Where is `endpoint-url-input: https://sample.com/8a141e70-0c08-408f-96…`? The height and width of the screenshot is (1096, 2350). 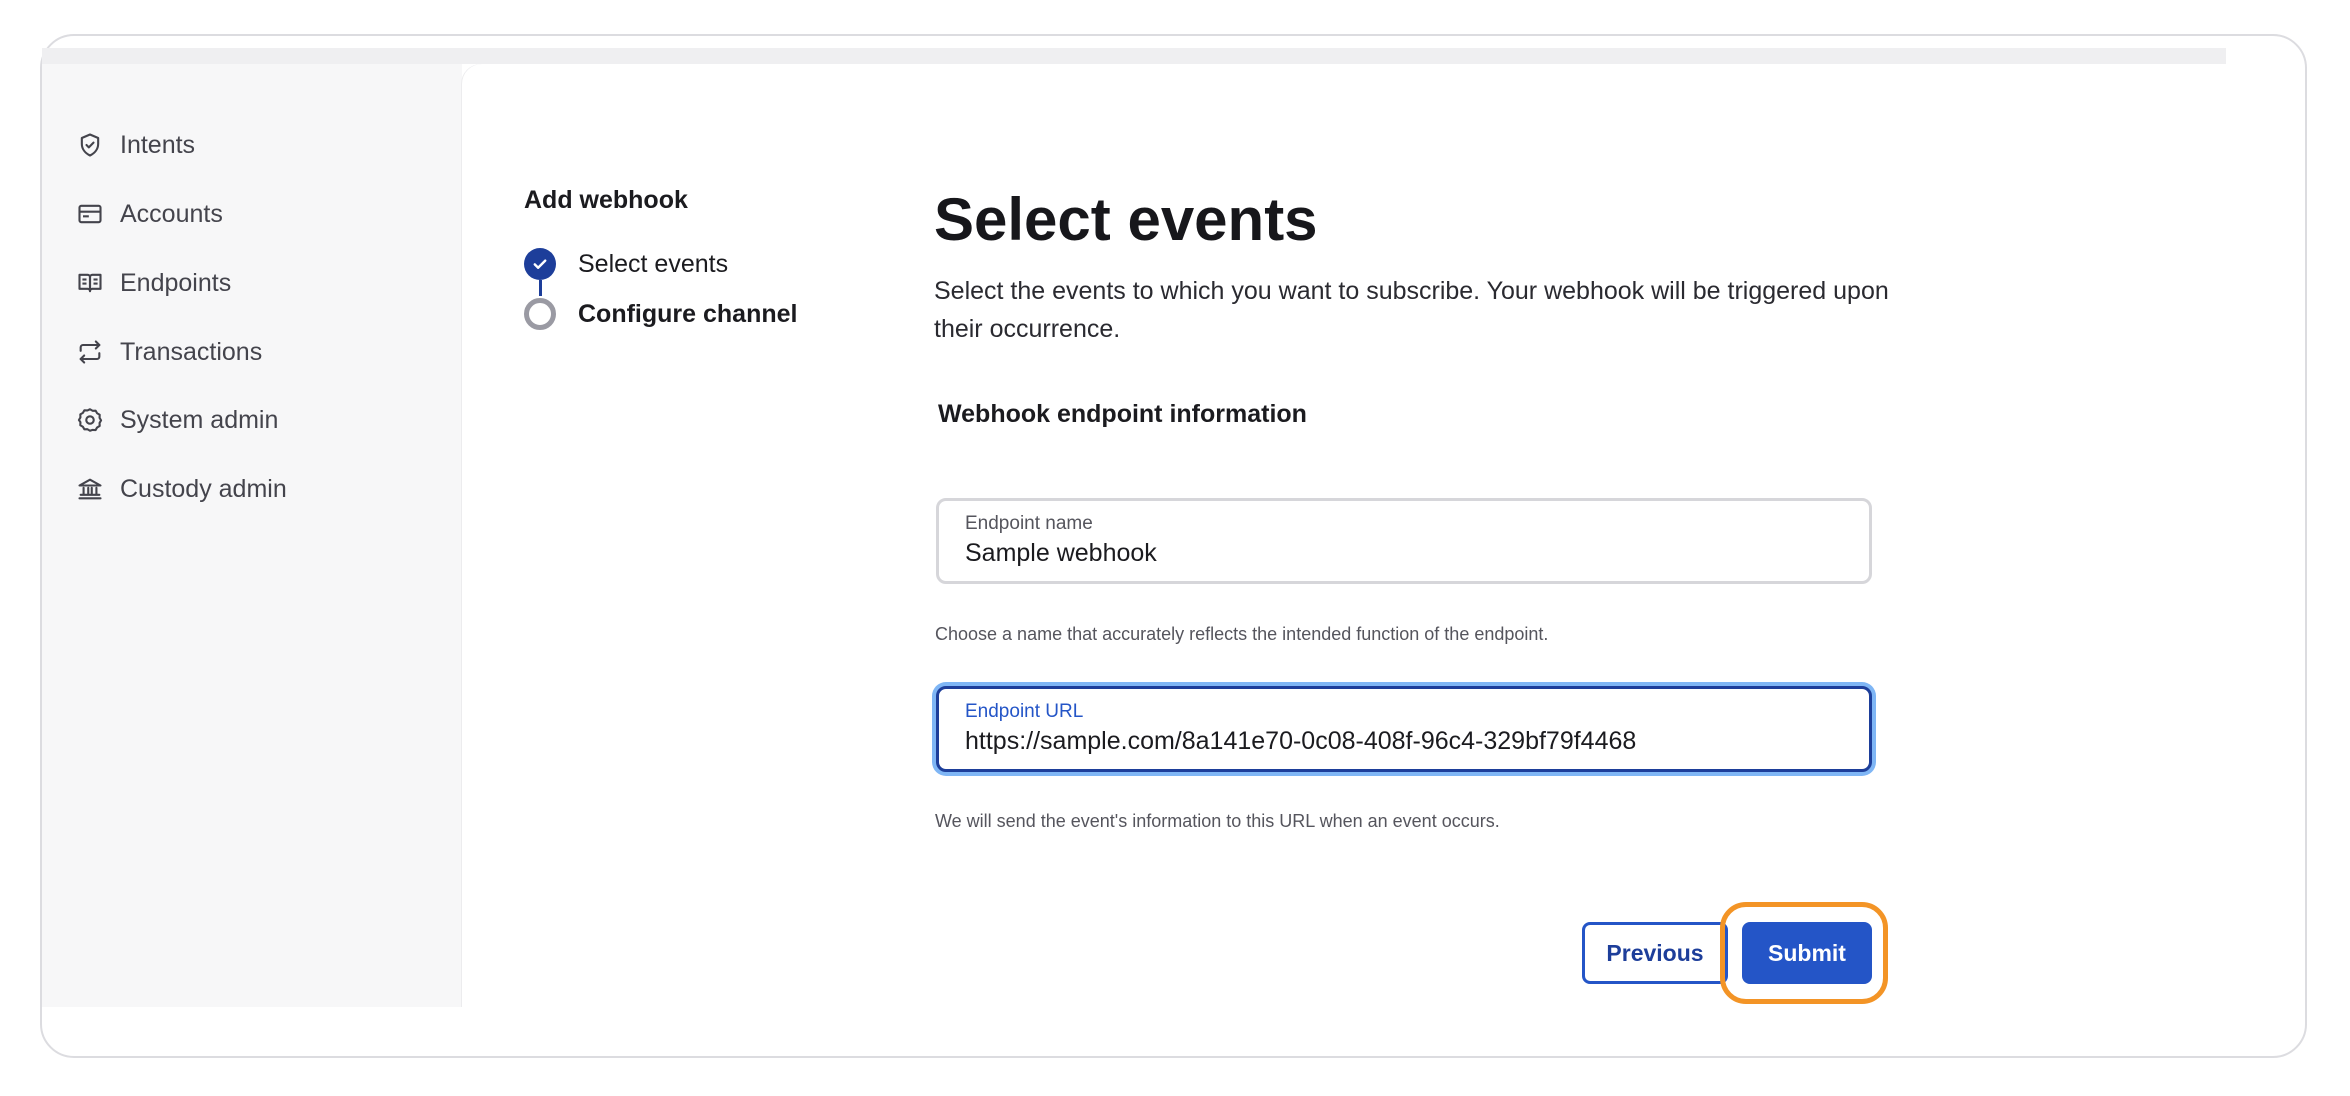 endpoint-url-input: https://sample.com/8a141e70-0c08-408f-96… is located at coordinates (1300, 741).